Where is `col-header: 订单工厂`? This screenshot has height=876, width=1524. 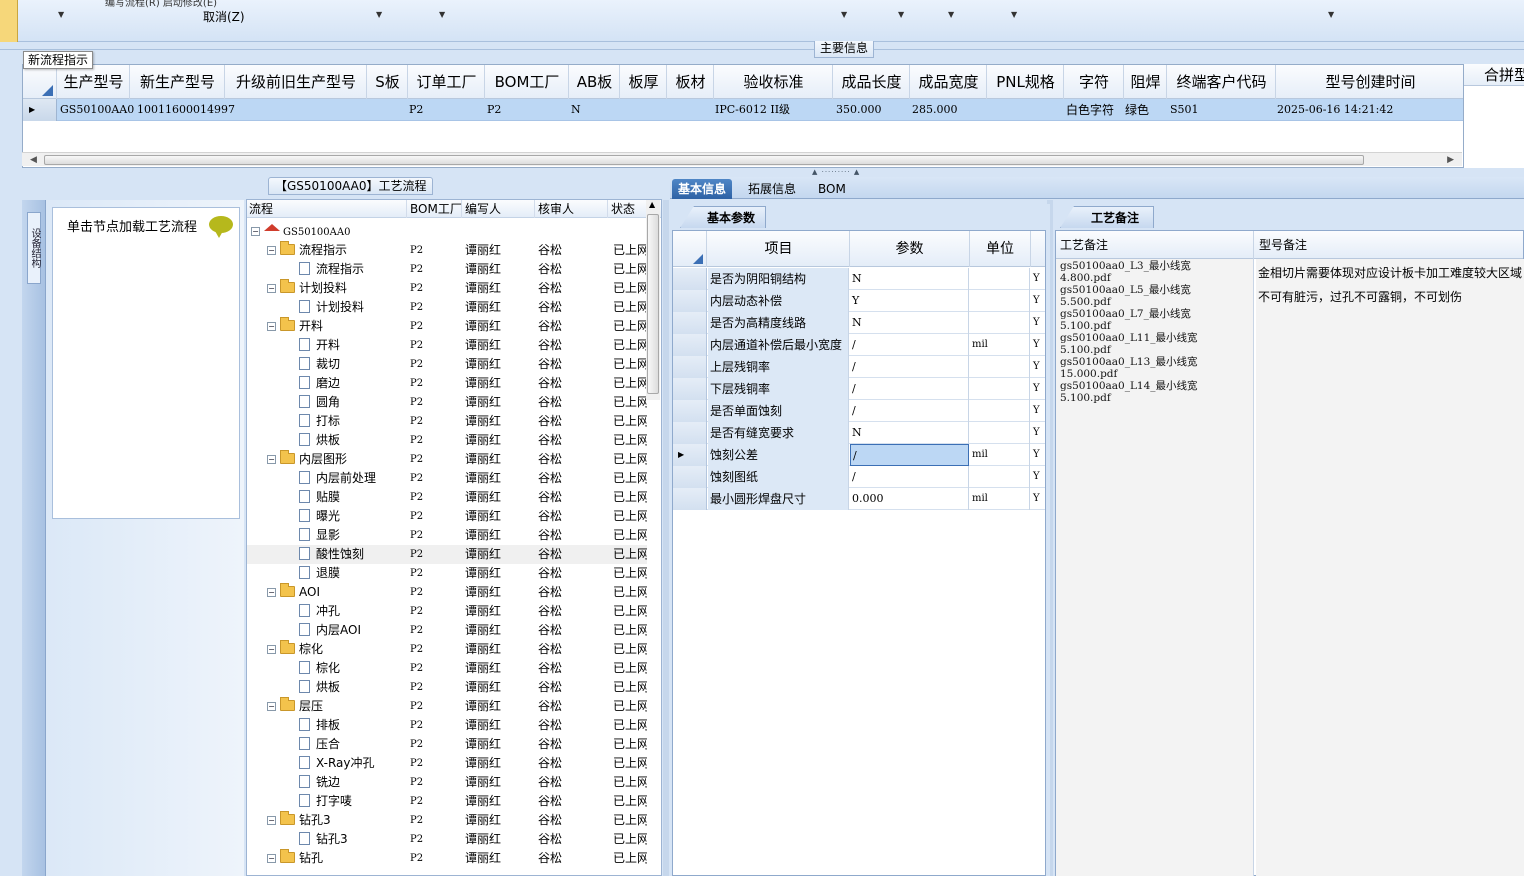 col-header: 订单工厂 is located at coordinates (447, 82).